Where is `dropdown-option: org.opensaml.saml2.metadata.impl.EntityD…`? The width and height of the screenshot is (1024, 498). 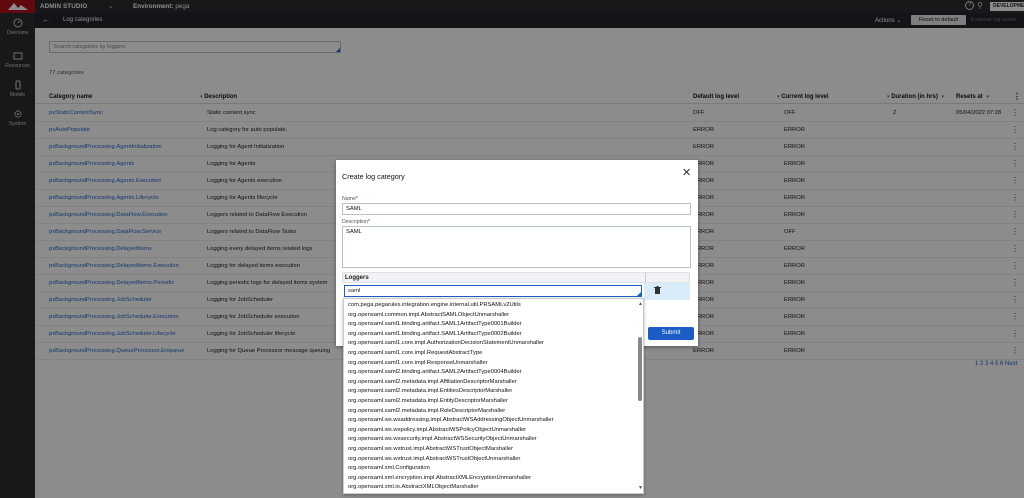 dropdown-option: org.opensaml.saml2.metadata.impl.EntityD… is located at coordinates (428, 401).